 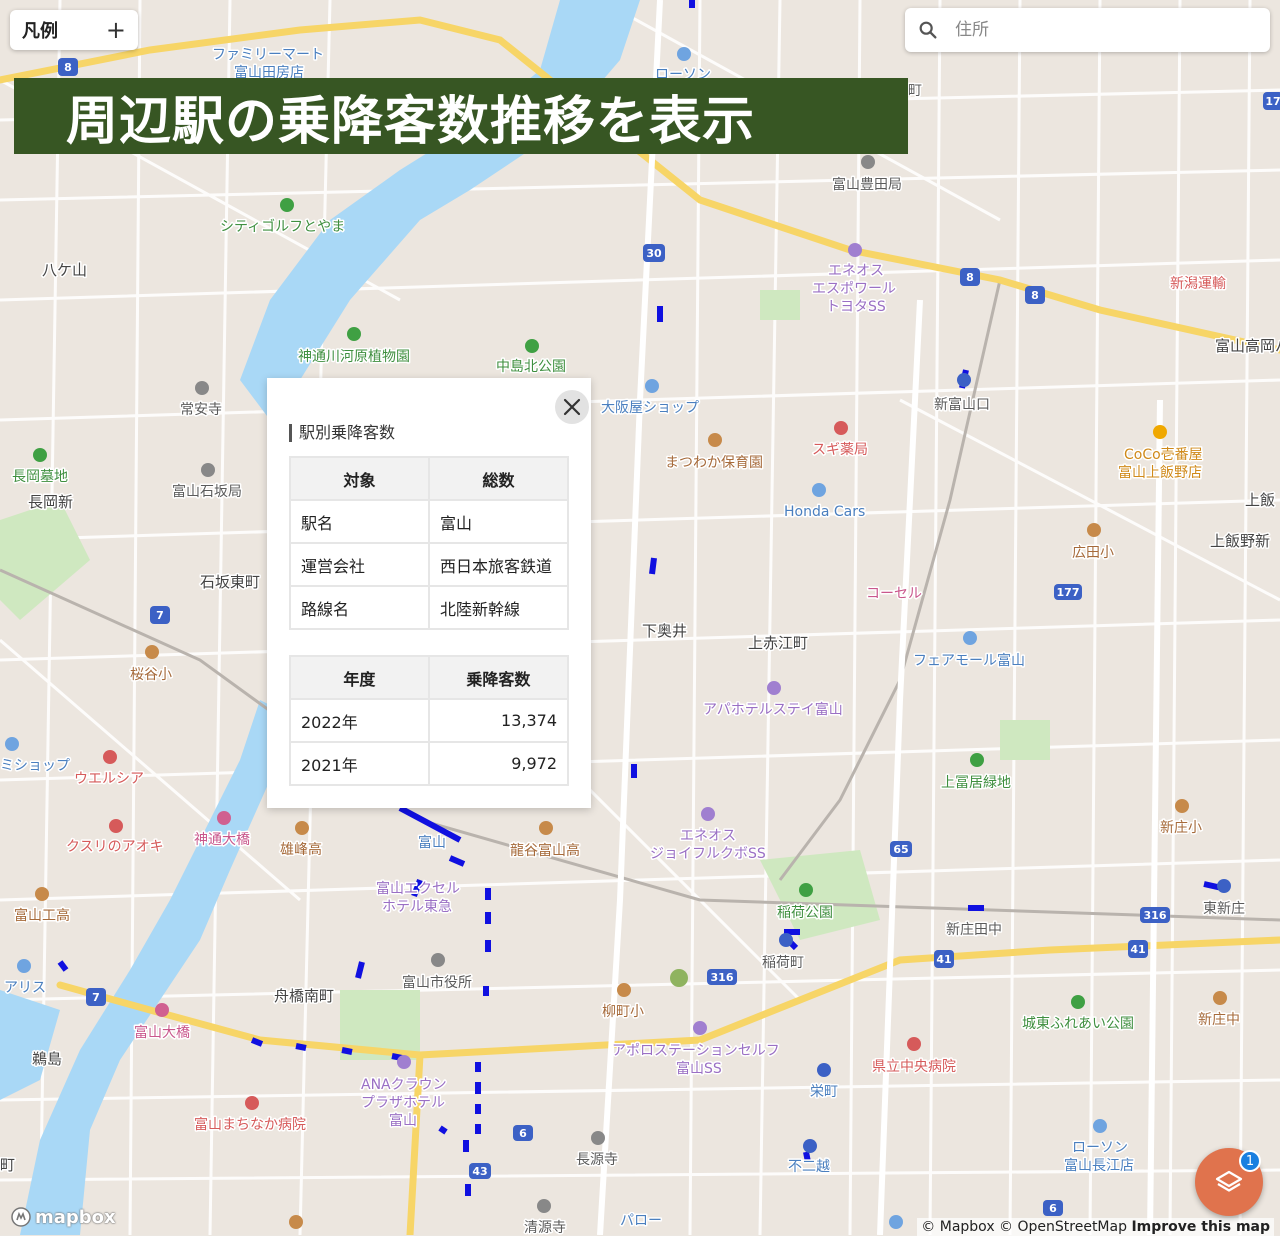 I want to click on map-label: ANAクラウン, so click(x=404, y=1085).